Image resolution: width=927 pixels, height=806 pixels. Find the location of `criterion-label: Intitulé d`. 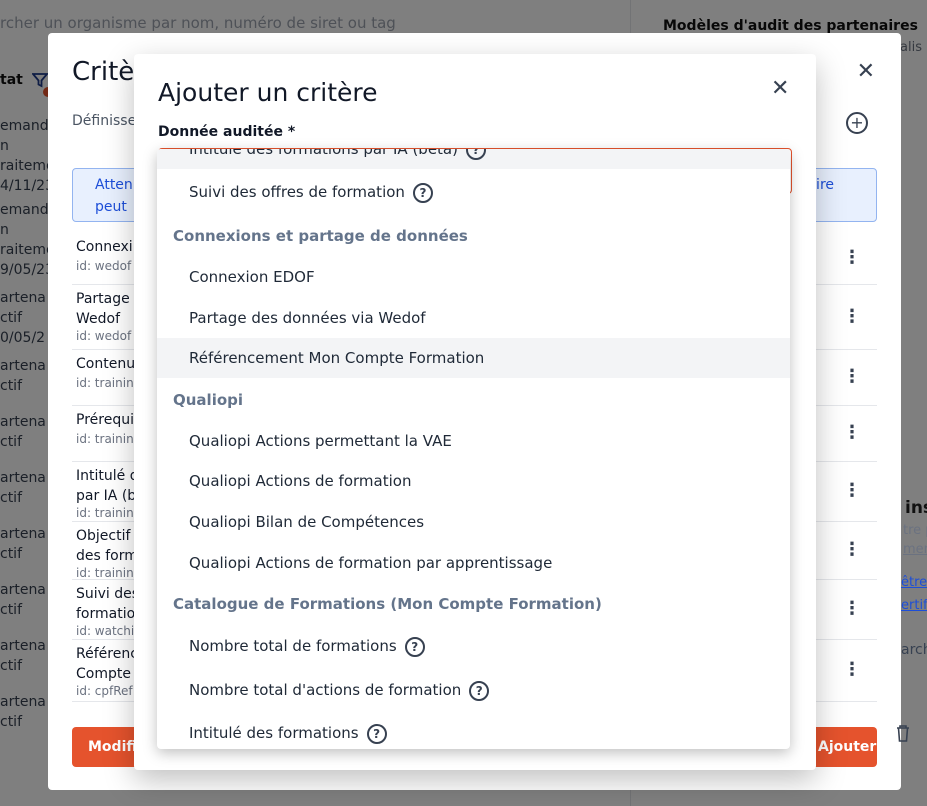

criterion-label: Intitulé d is located at coordinates (107, 476).